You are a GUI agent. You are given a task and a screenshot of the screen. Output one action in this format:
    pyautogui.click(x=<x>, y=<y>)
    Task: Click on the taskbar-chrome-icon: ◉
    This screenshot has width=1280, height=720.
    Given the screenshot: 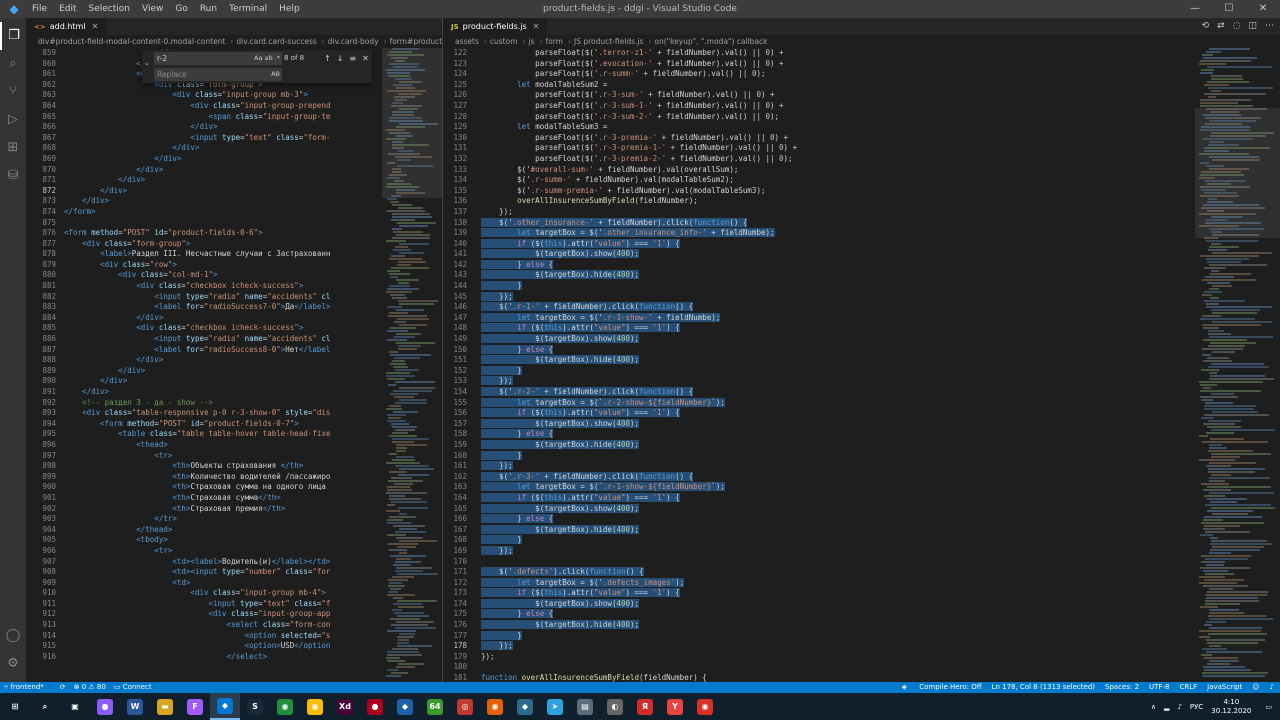 What is the action you would take?
    pyautogui.click(x=285, y=706)
    